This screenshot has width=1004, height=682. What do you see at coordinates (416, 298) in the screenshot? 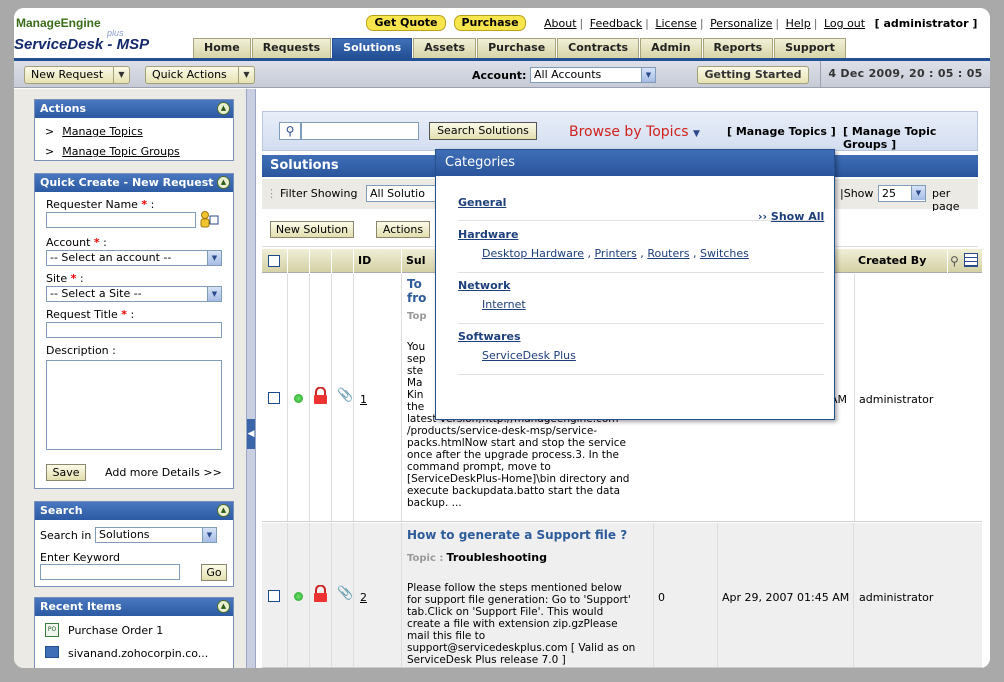
I see `solution-title-line: fro` at bounding box center [416, 298].